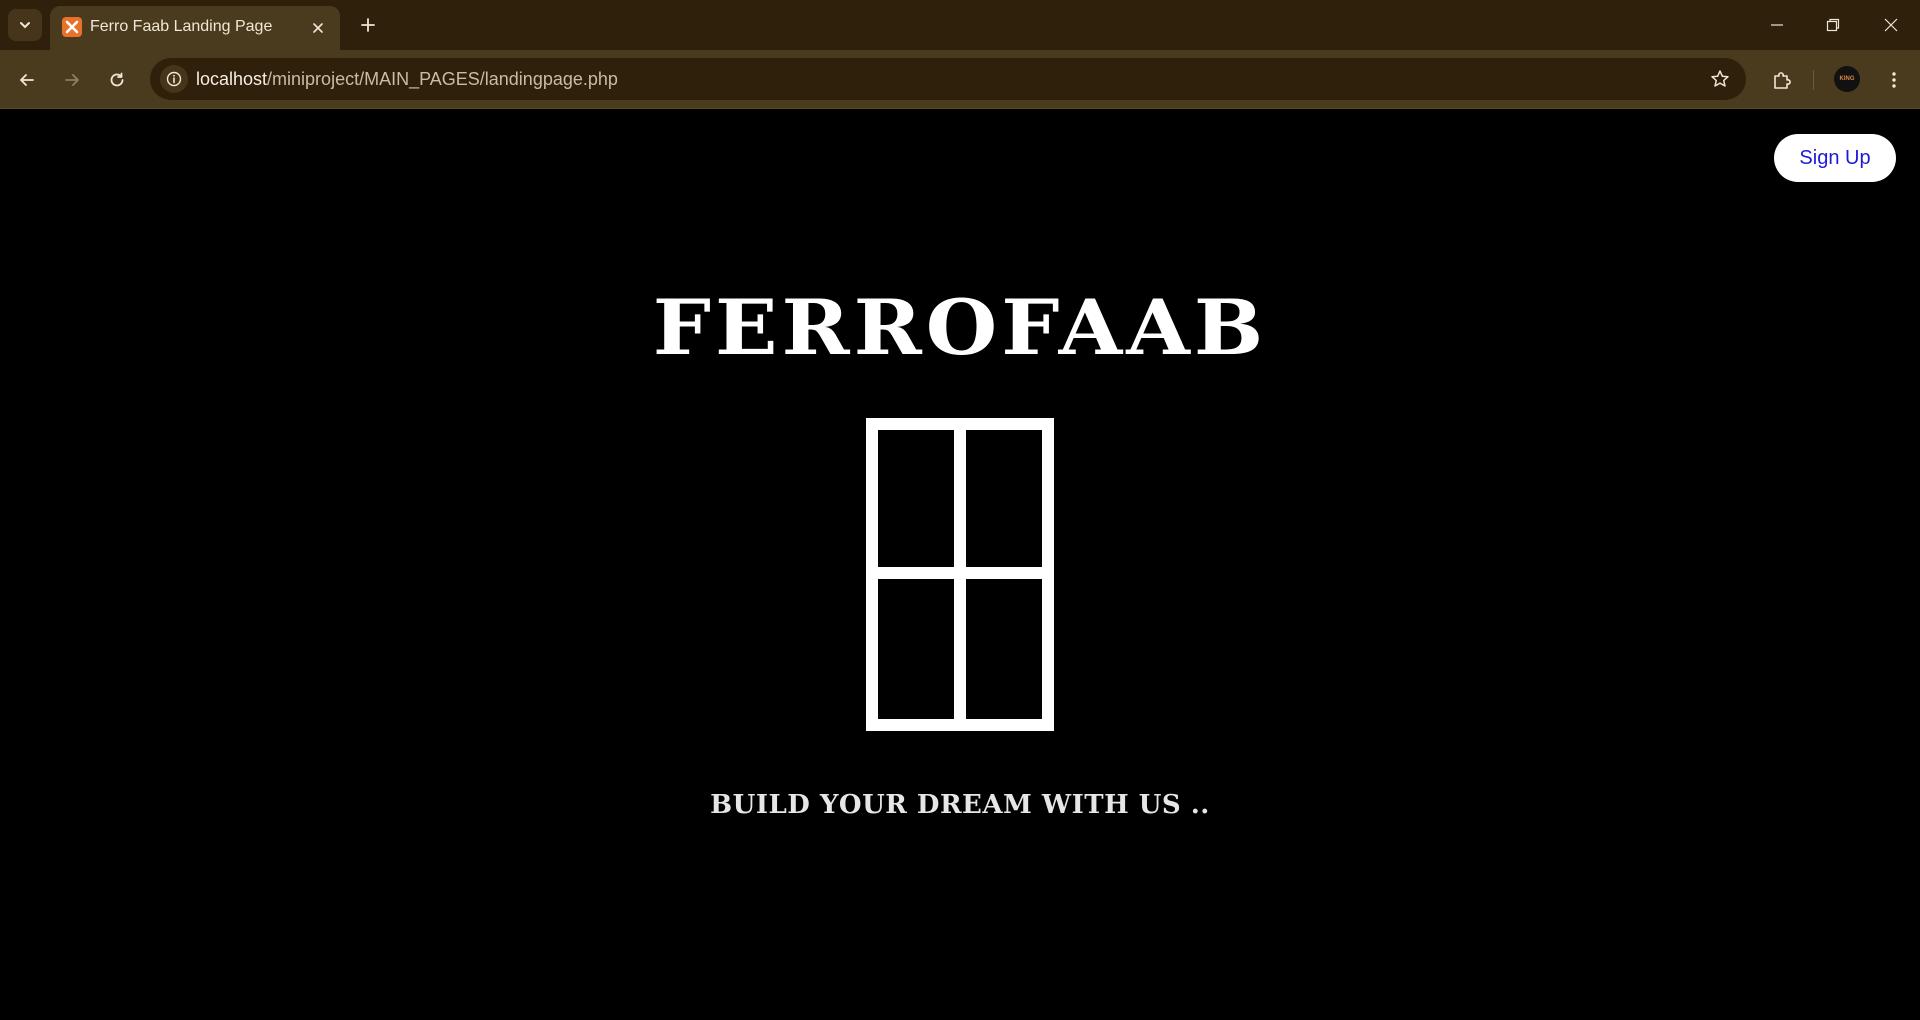 Image resolution: width=1920 pixels, height=1020 pixels. I want to click on minimize-icon, so click(1777, 25).